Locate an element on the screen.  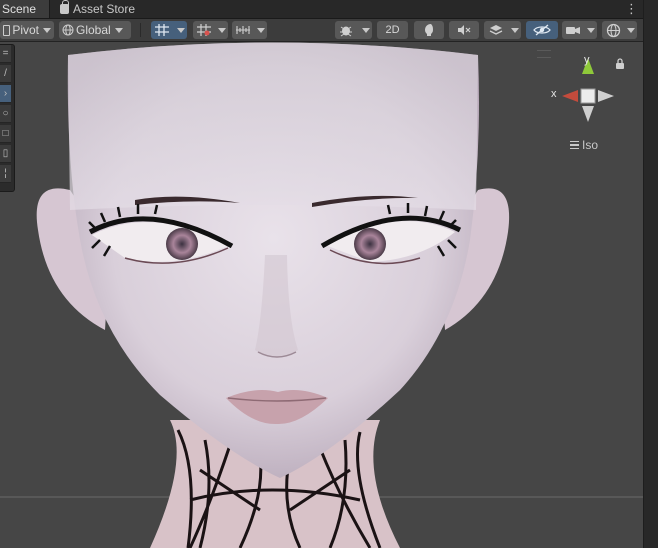
menu-lines-icon is located at coordinates (574, 145).